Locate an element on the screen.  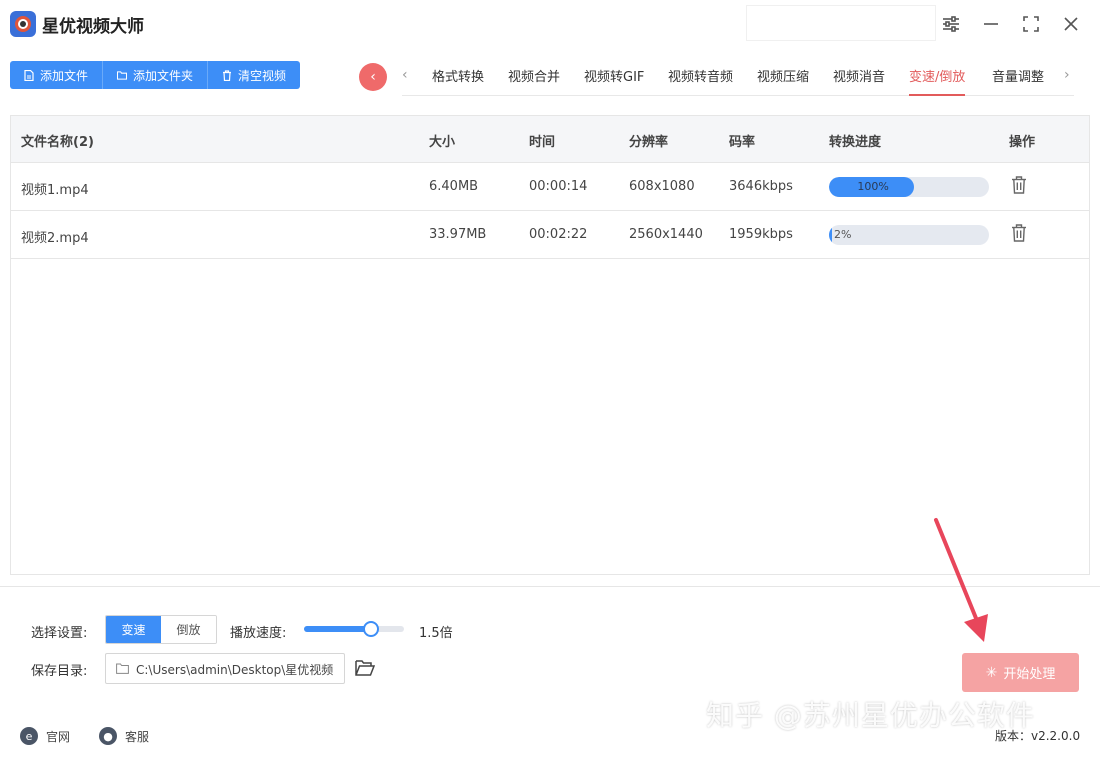
customer-service-link: ● 客服 is located at coordinates (124, 736).